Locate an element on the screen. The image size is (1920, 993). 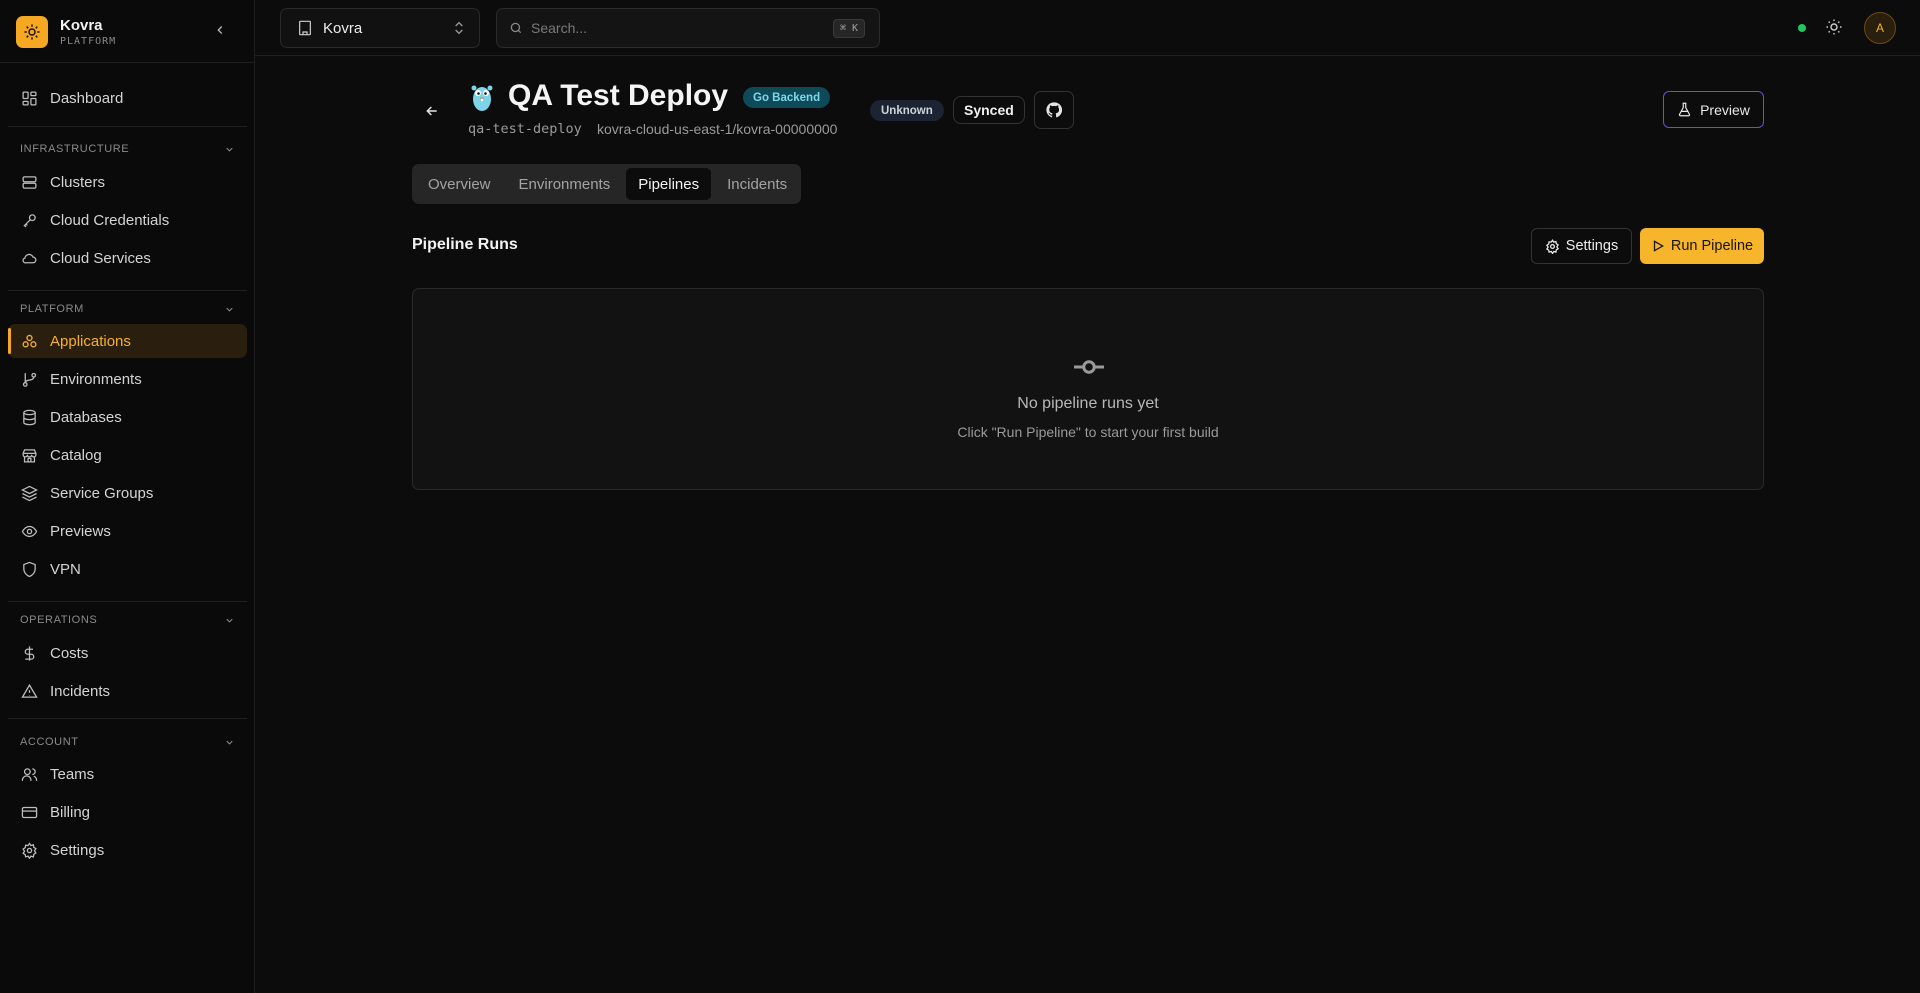
sidebar-item-costs: Costs is located at coordinates (127, 653).